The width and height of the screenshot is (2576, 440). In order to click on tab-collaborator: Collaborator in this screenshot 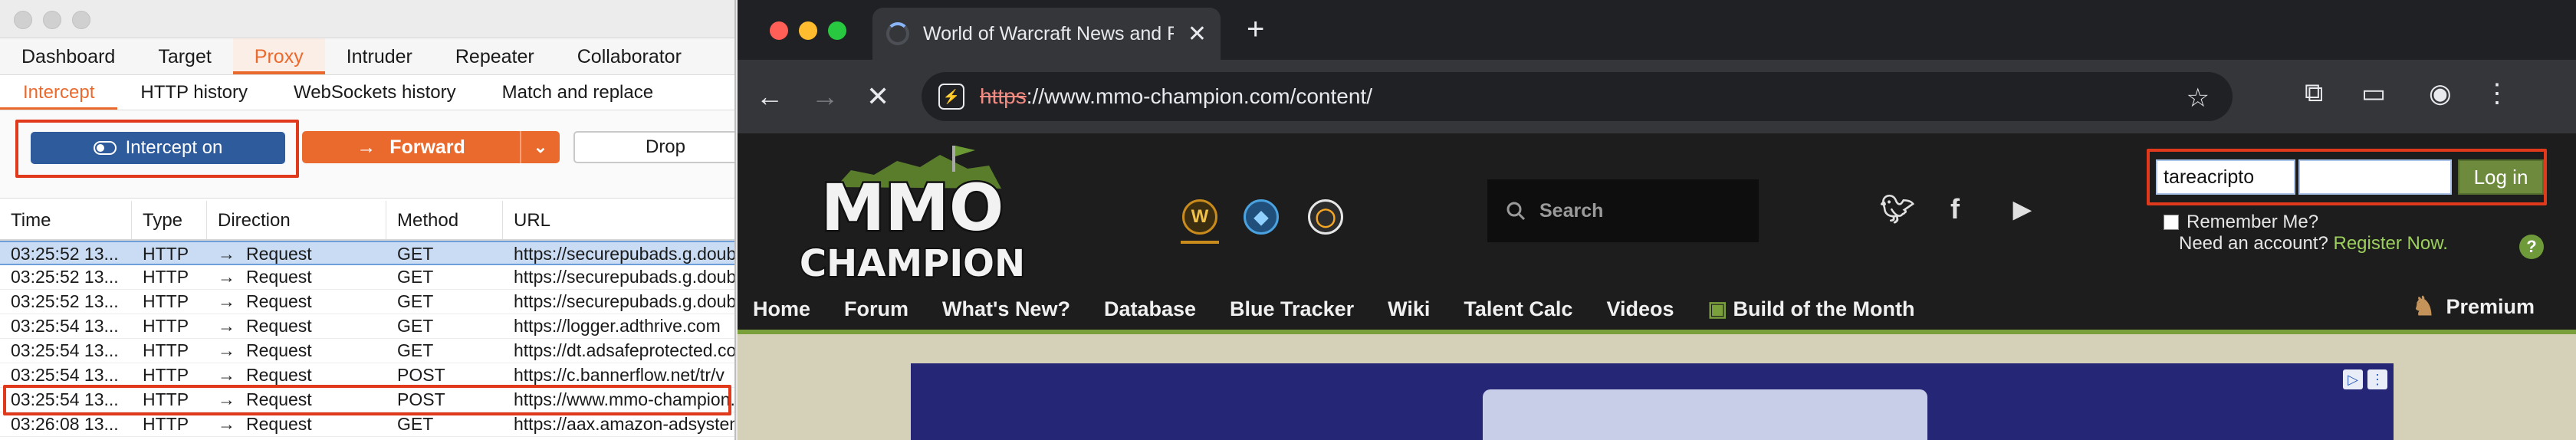, I will do `click(629, 56)`.